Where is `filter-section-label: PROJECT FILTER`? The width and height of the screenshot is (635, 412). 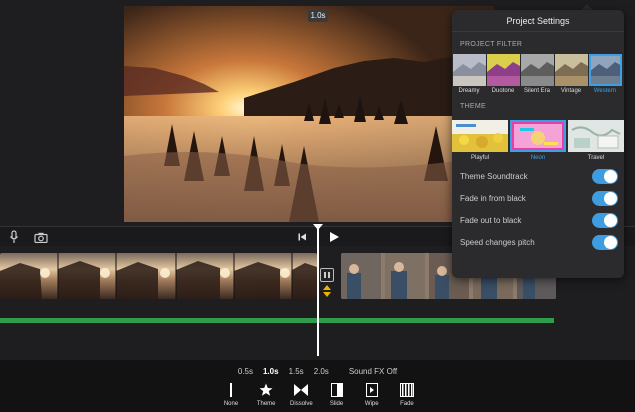 filter-section-label: PROJECT FILTER is located at coordinates (491, 44).